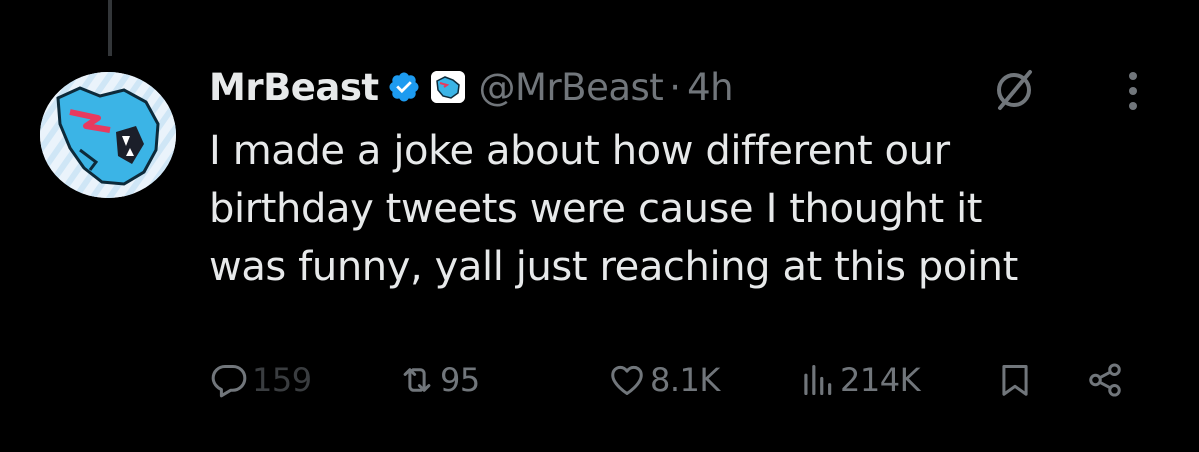 This screenshot has height=452, width=1199. I want to click on more-icon, so click(1133, 91).